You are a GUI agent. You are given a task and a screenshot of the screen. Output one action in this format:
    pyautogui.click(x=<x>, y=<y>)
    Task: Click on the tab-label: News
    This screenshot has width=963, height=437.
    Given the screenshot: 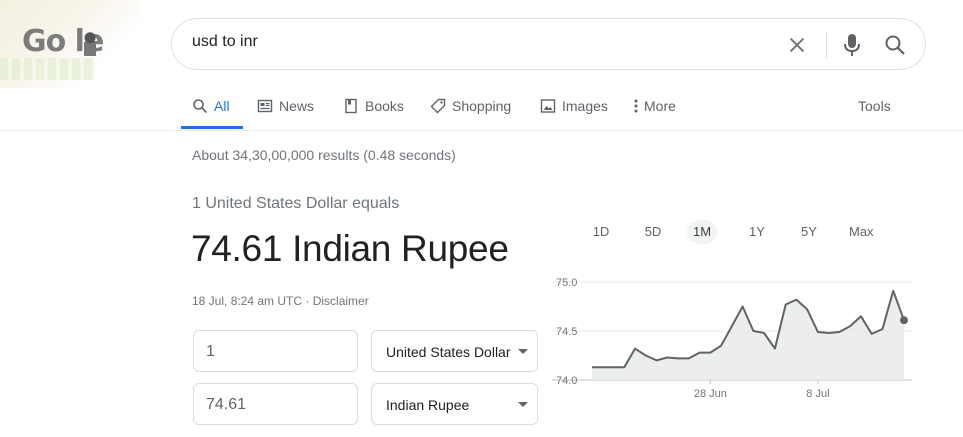 What is the action you would take?
    pyautogui.click(x=297, y=106)
    